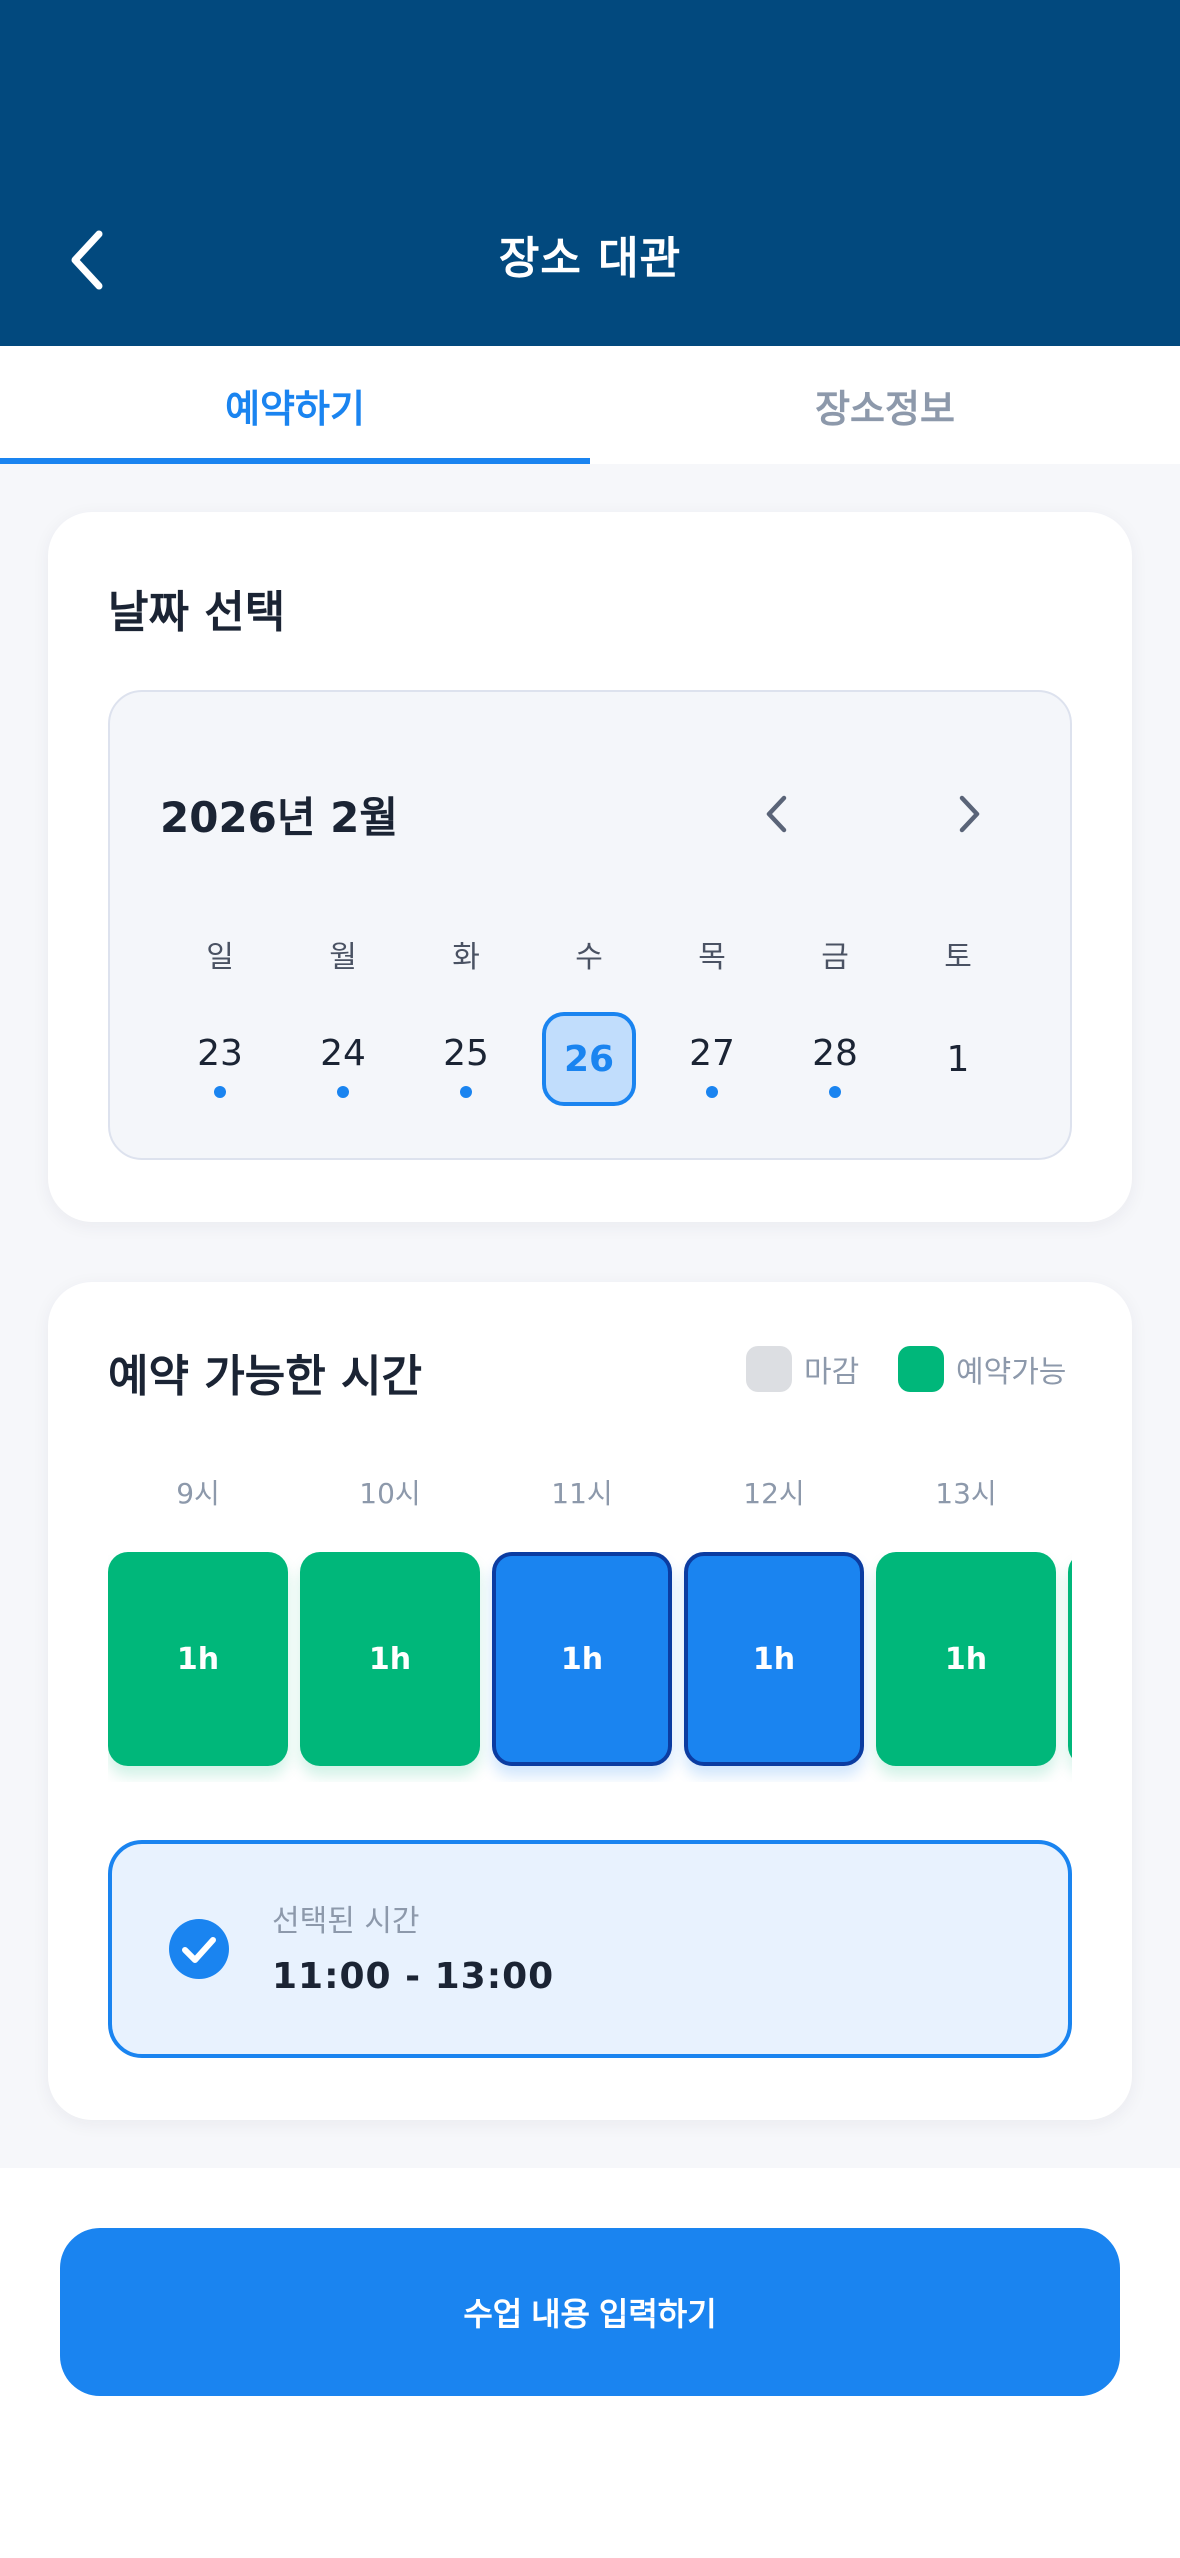  I want to click on closed-swatch, so click(769, 1369).